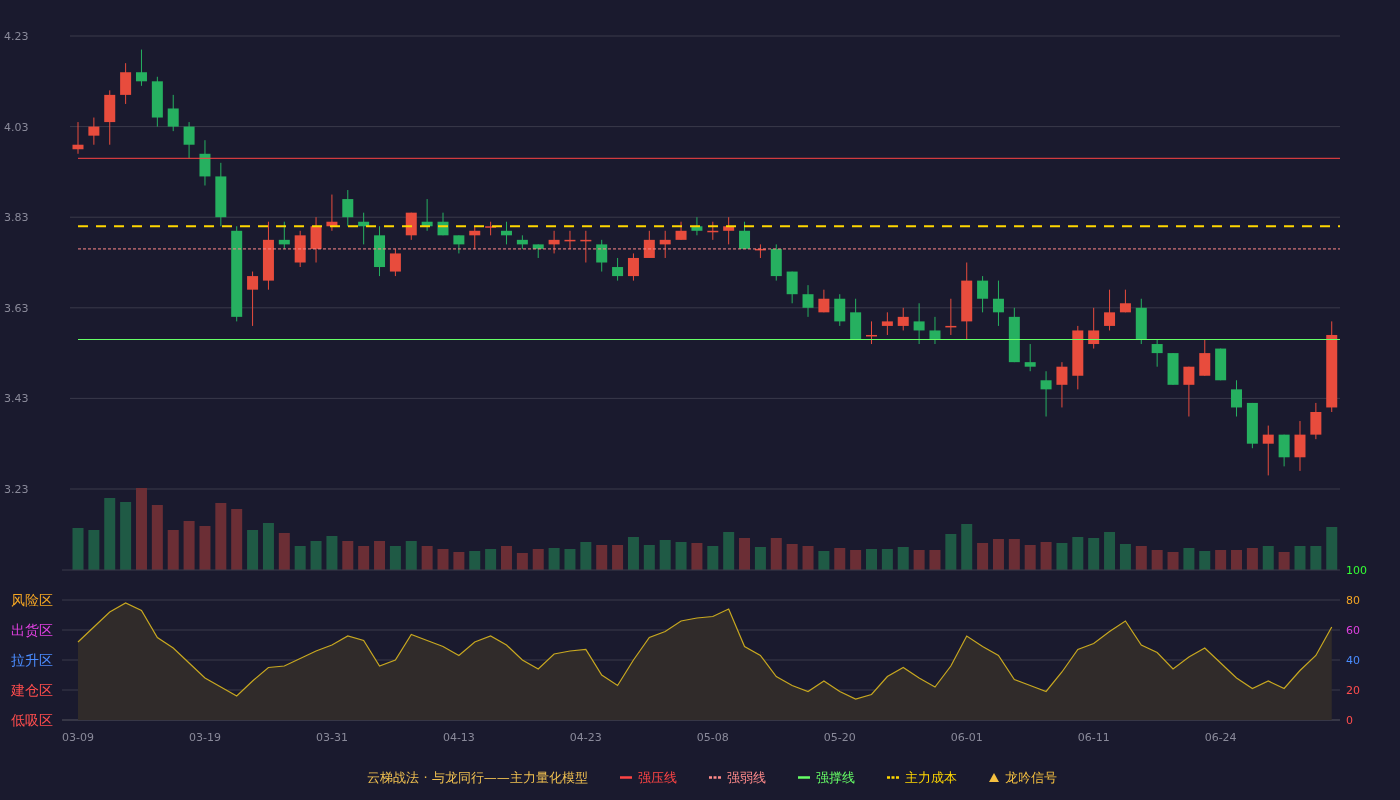 This screenshot has width=1400, height=800. What do you see at coordinates (78, 737) in the screenshot?
I see `axis-label: 03-09` at bounding box center [78, 737].